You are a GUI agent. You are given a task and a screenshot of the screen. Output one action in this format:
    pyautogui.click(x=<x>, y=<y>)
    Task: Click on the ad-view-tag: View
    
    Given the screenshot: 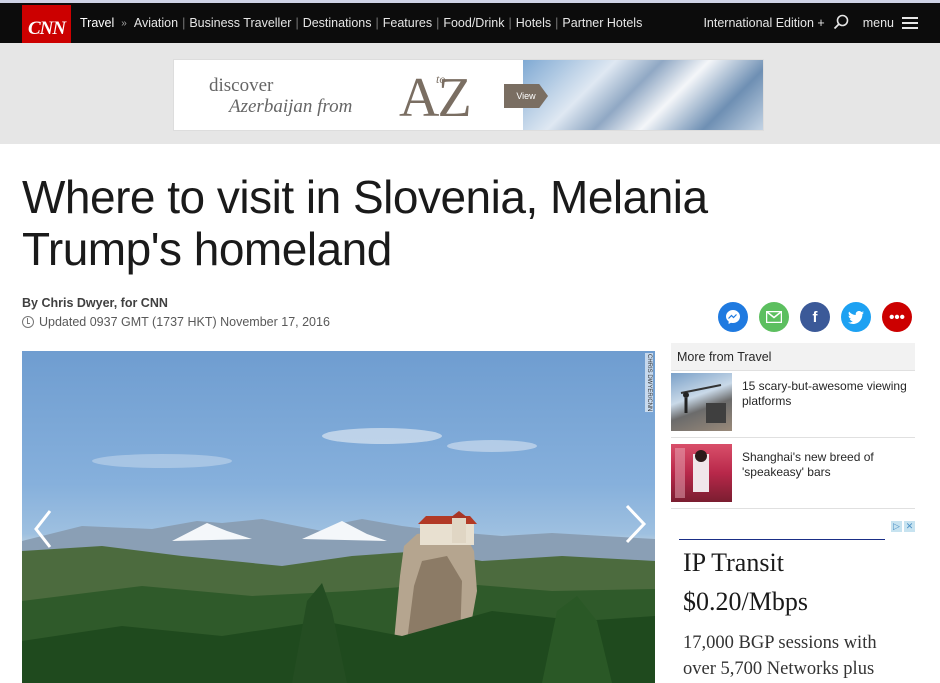 What is the action you would take?
    pyautogui.click(x=526, y=96)
    